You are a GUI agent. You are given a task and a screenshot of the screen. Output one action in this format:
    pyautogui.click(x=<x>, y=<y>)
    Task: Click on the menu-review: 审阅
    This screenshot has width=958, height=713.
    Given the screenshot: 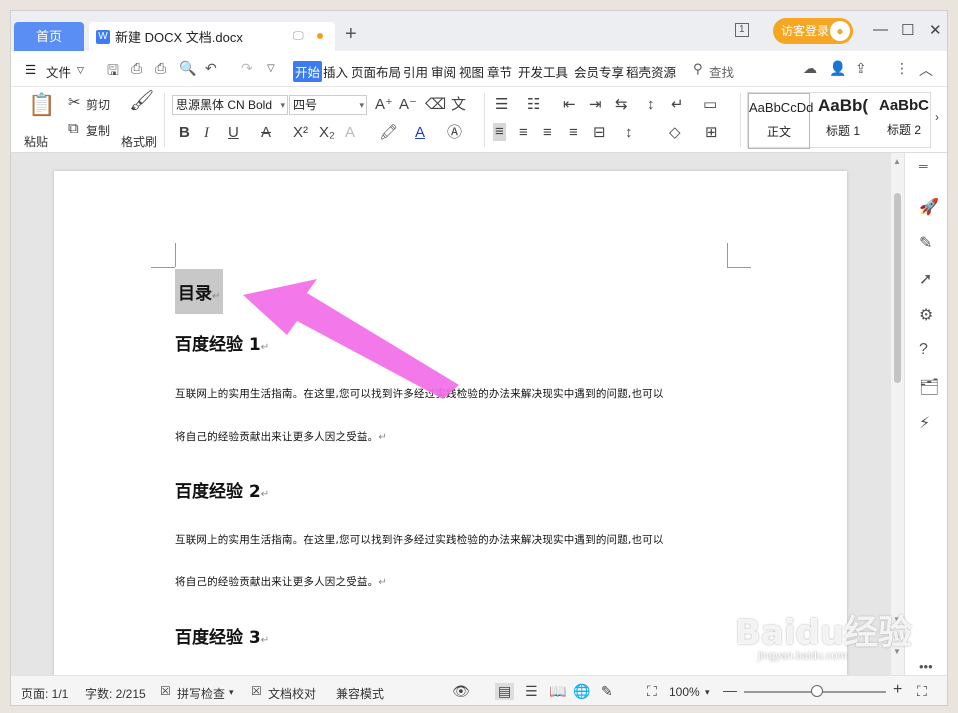 What is the action you would take?
    pyautogui.click(x=443, y=71)
    